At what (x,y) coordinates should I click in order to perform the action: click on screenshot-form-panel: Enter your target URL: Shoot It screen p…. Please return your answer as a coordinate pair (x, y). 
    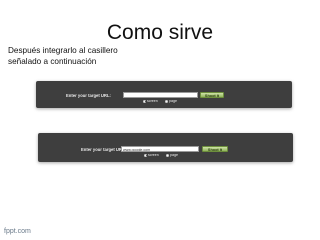
    Looking at the image, I should click on (164, 94).